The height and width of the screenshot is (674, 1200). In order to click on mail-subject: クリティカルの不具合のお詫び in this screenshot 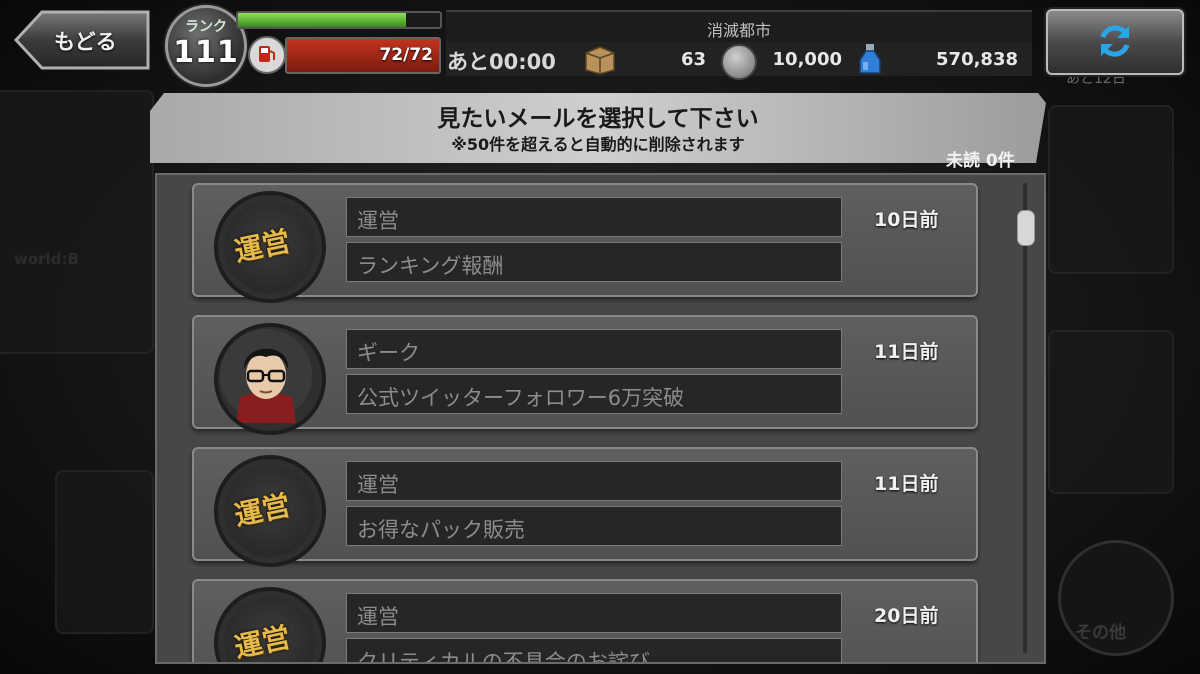, I will do `click(503, 657)`.